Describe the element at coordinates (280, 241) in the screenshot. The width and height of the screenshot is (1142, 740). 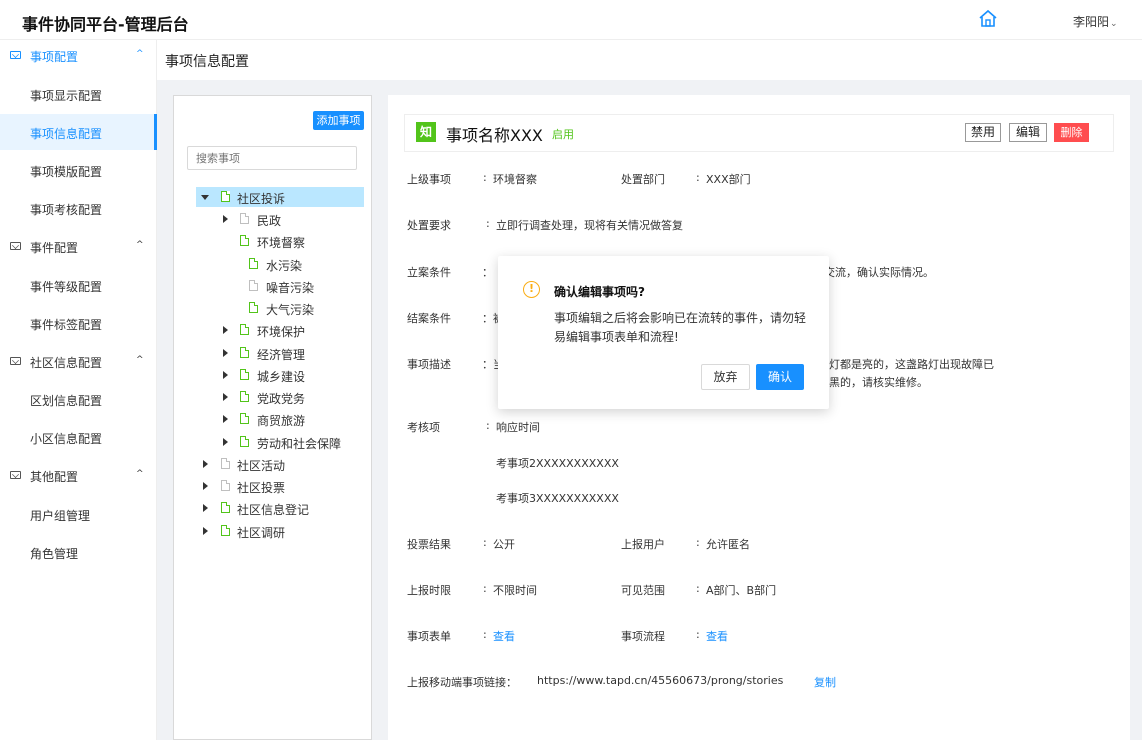
I see `tree-node-env-inspection: 环境督察` at that location.